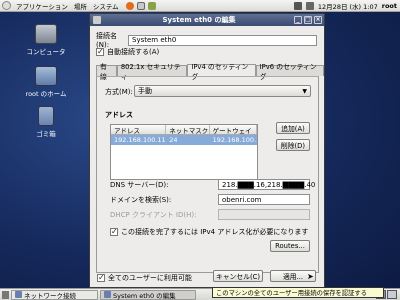  I want to click on window-title: System eth0 の編集, so click(199, 20).